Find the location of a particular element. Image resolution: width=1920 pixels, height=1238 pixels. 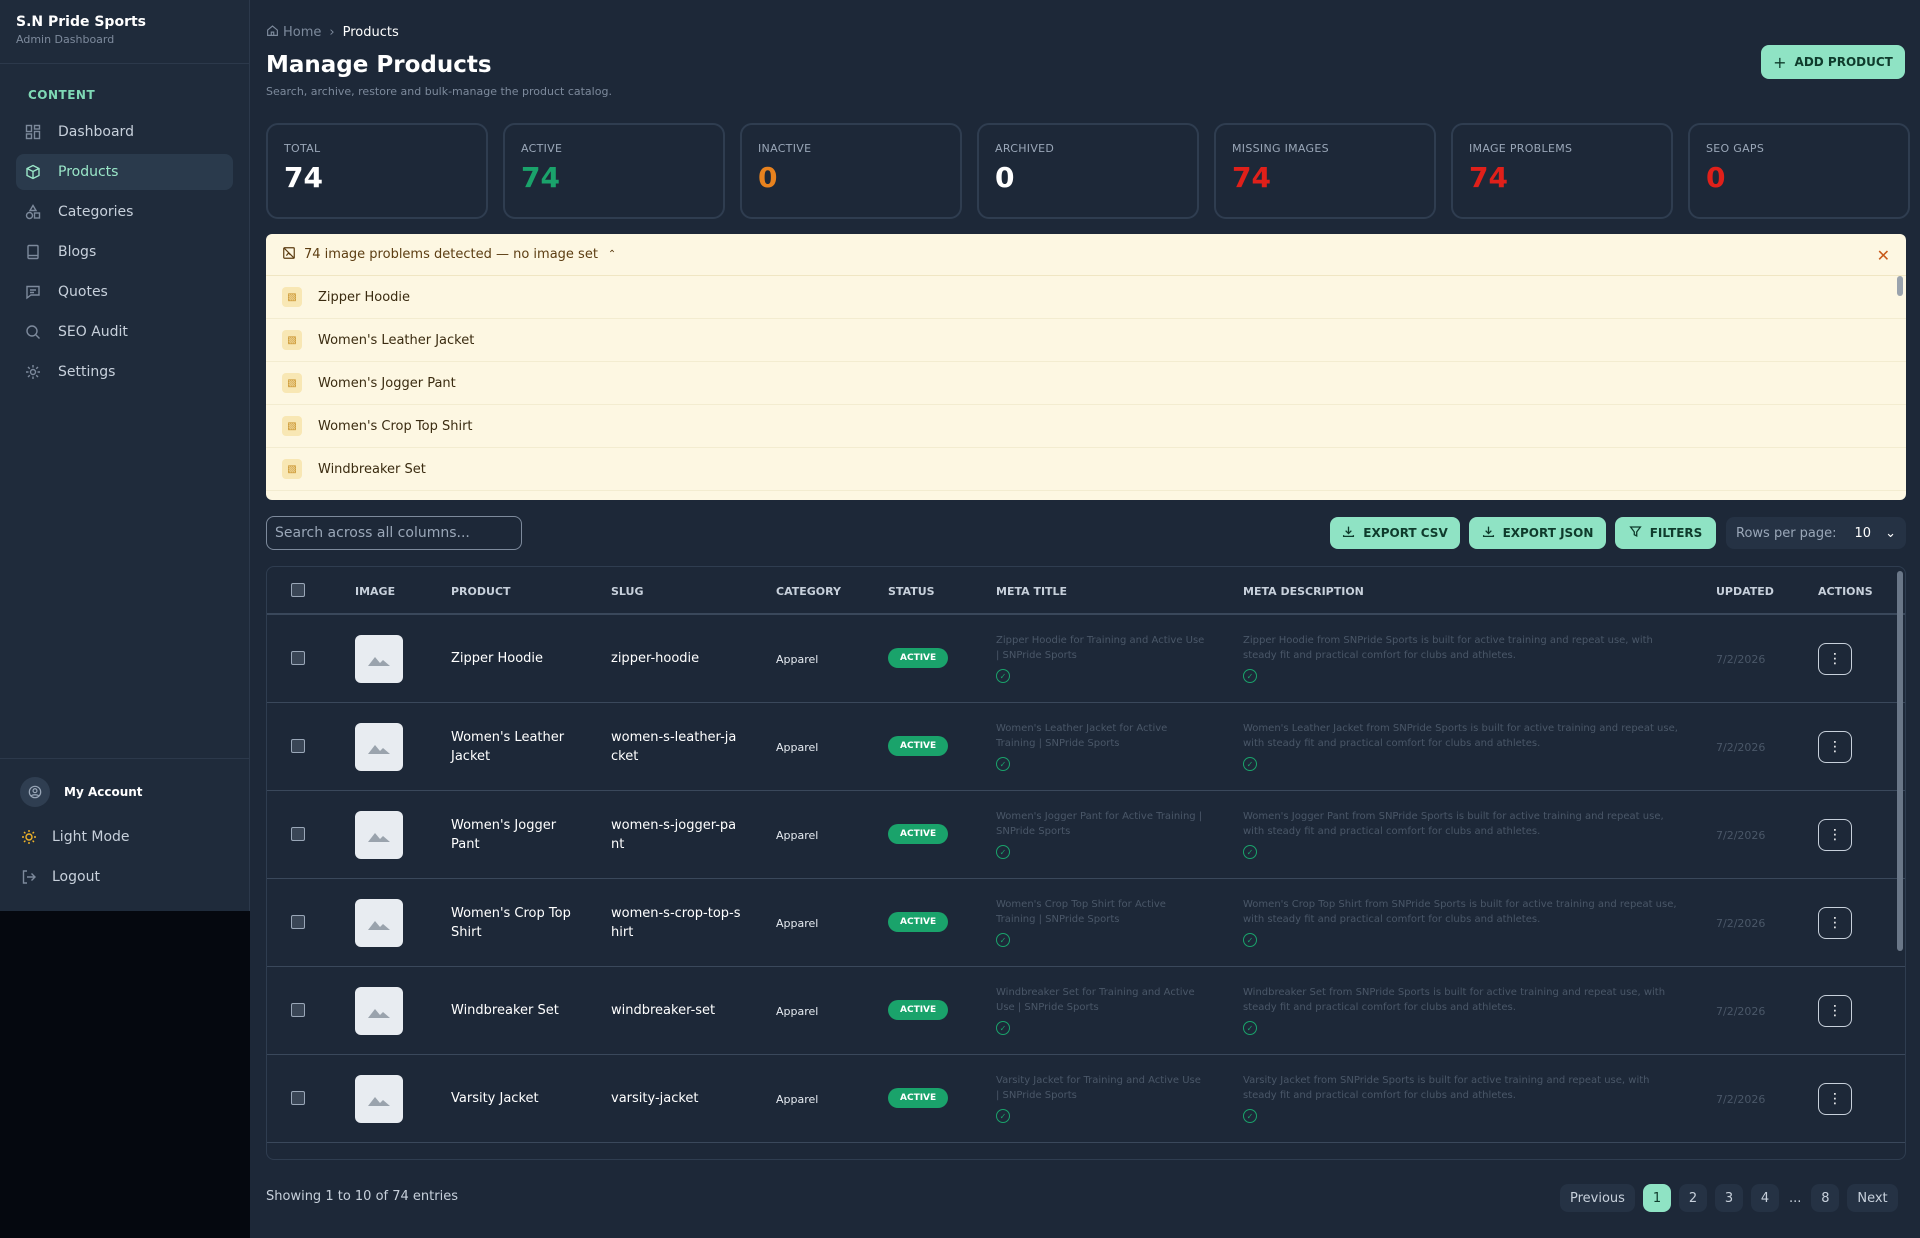

export-json-button: EXPORT JSON is located at coordinates (1537, 533).